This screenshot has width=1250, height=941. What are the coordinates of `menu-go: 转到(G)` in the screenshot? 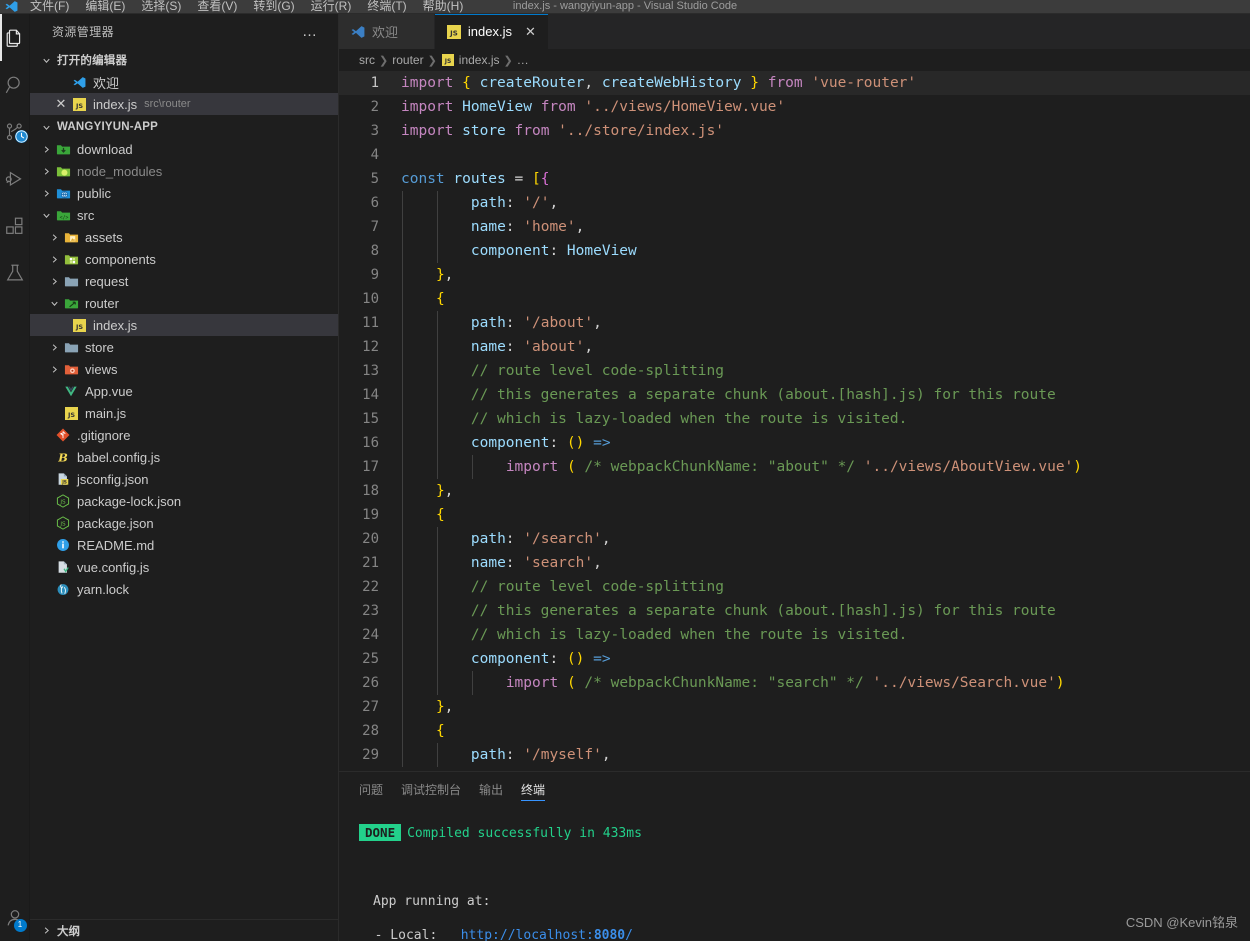 It's located at (273, 6).